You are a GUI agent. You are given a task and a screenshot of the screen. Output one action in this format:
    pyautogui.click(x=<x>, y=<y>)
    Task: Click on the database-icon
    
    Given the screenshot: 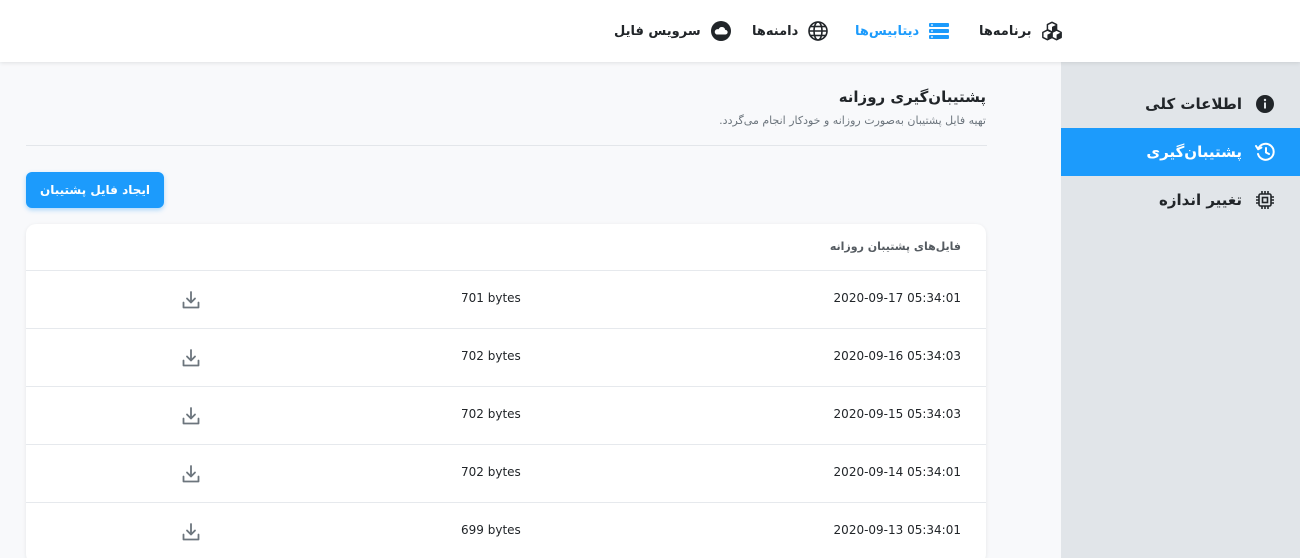 What is the action you would take?
    pyautogui.click(x=939, y=31)
    